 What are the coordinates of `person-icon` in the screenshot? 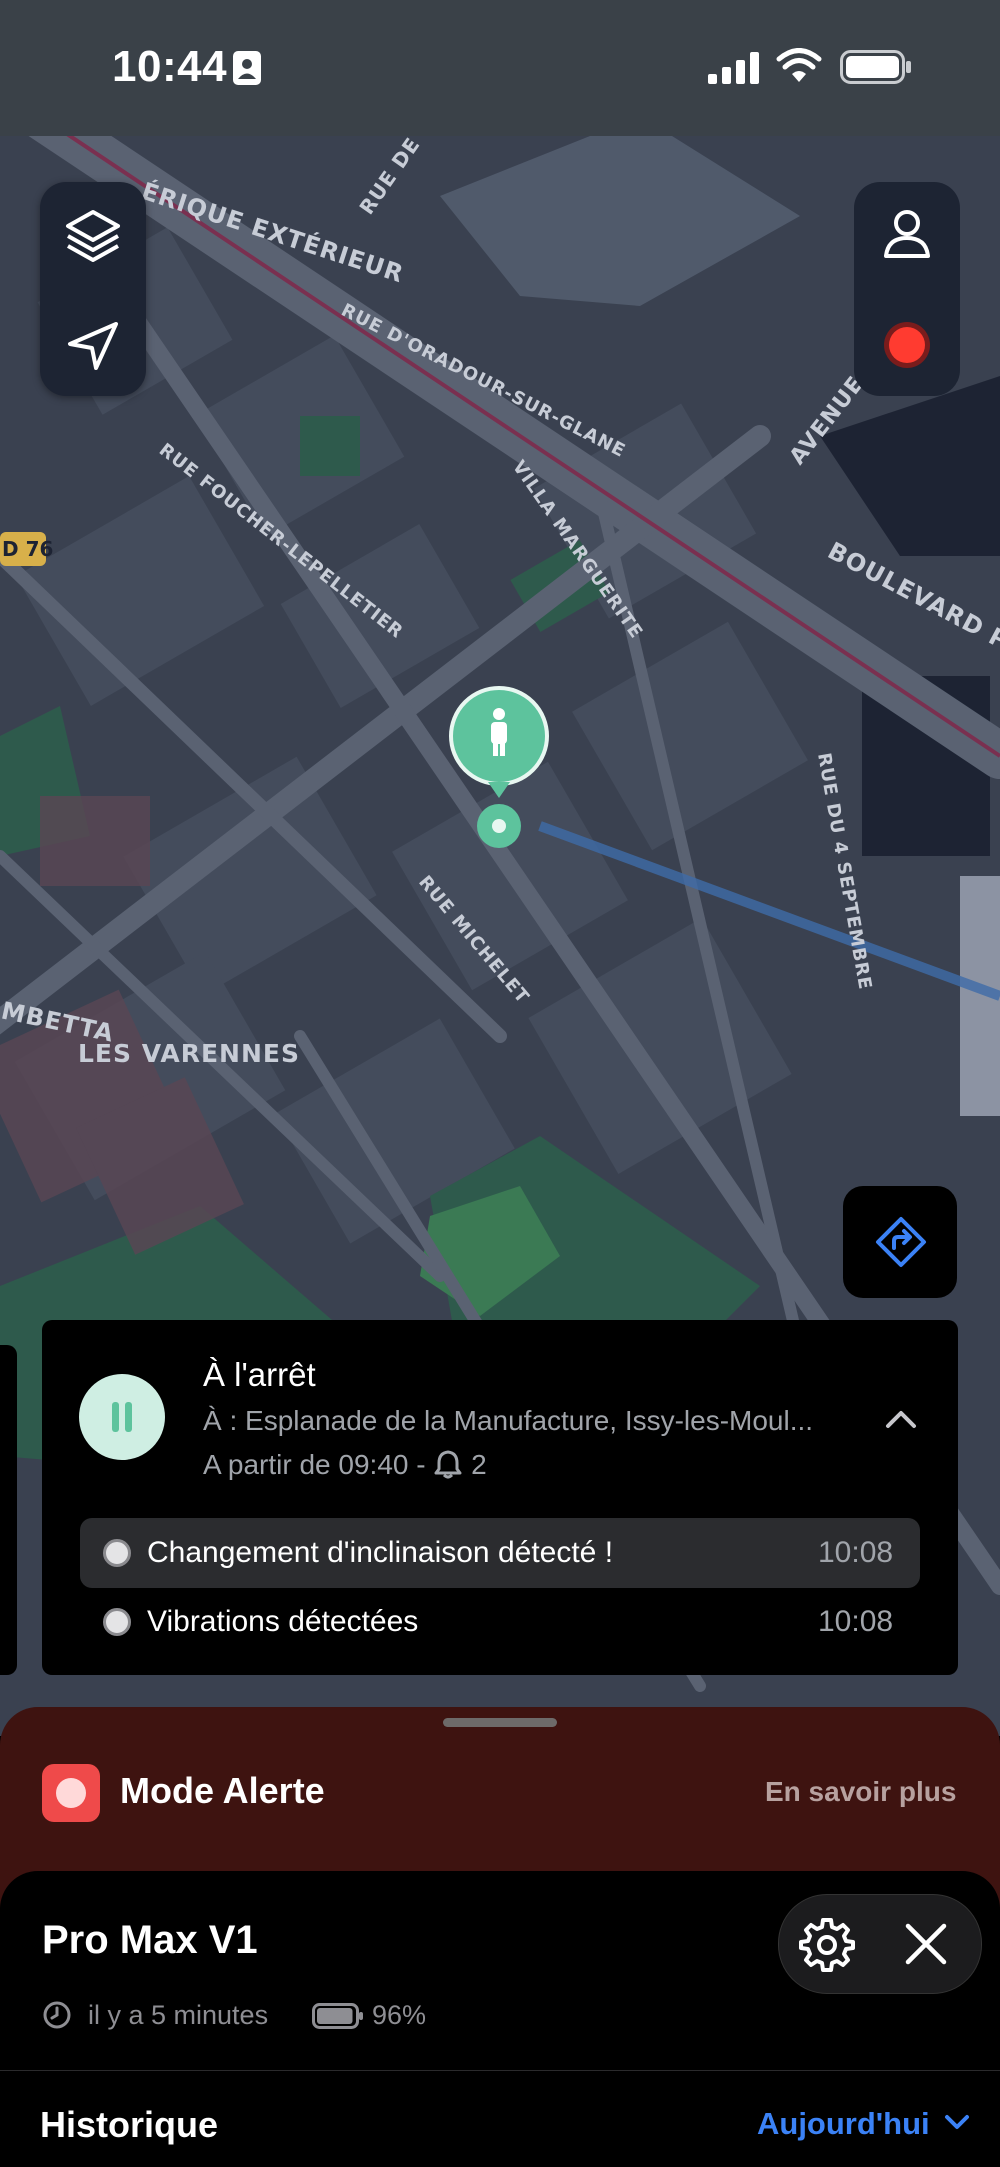 It's located at (907, 234).